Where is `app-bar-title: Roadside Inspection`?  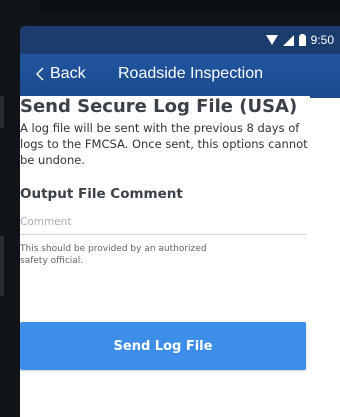 app-bar-title: Roadside Inspection is located at coordinates (190, 73).